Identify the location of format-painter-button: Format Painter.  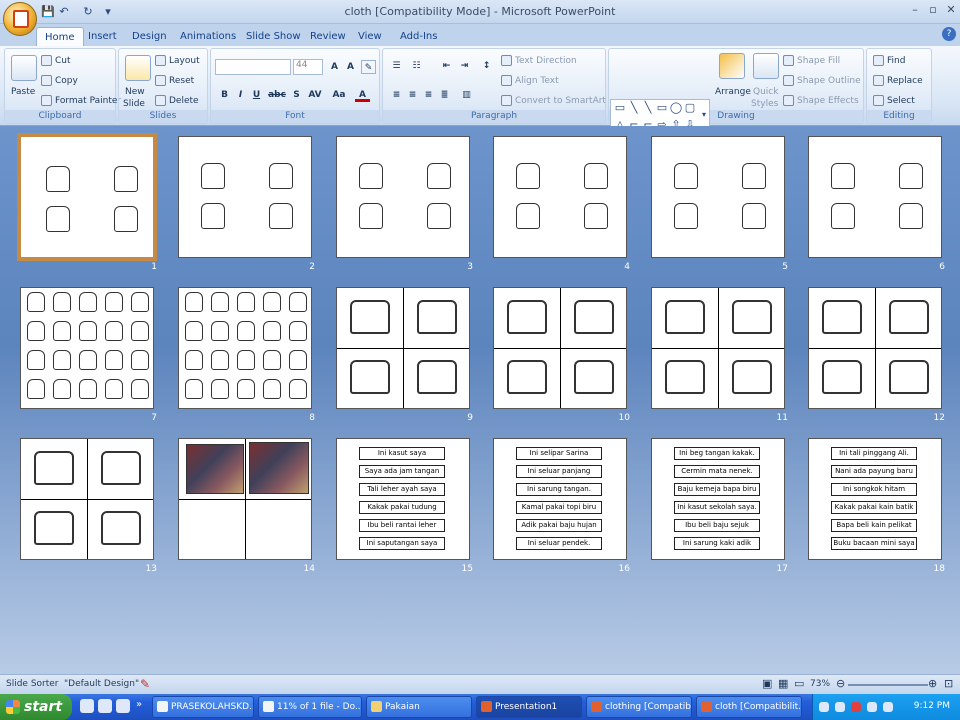
(81, 101).